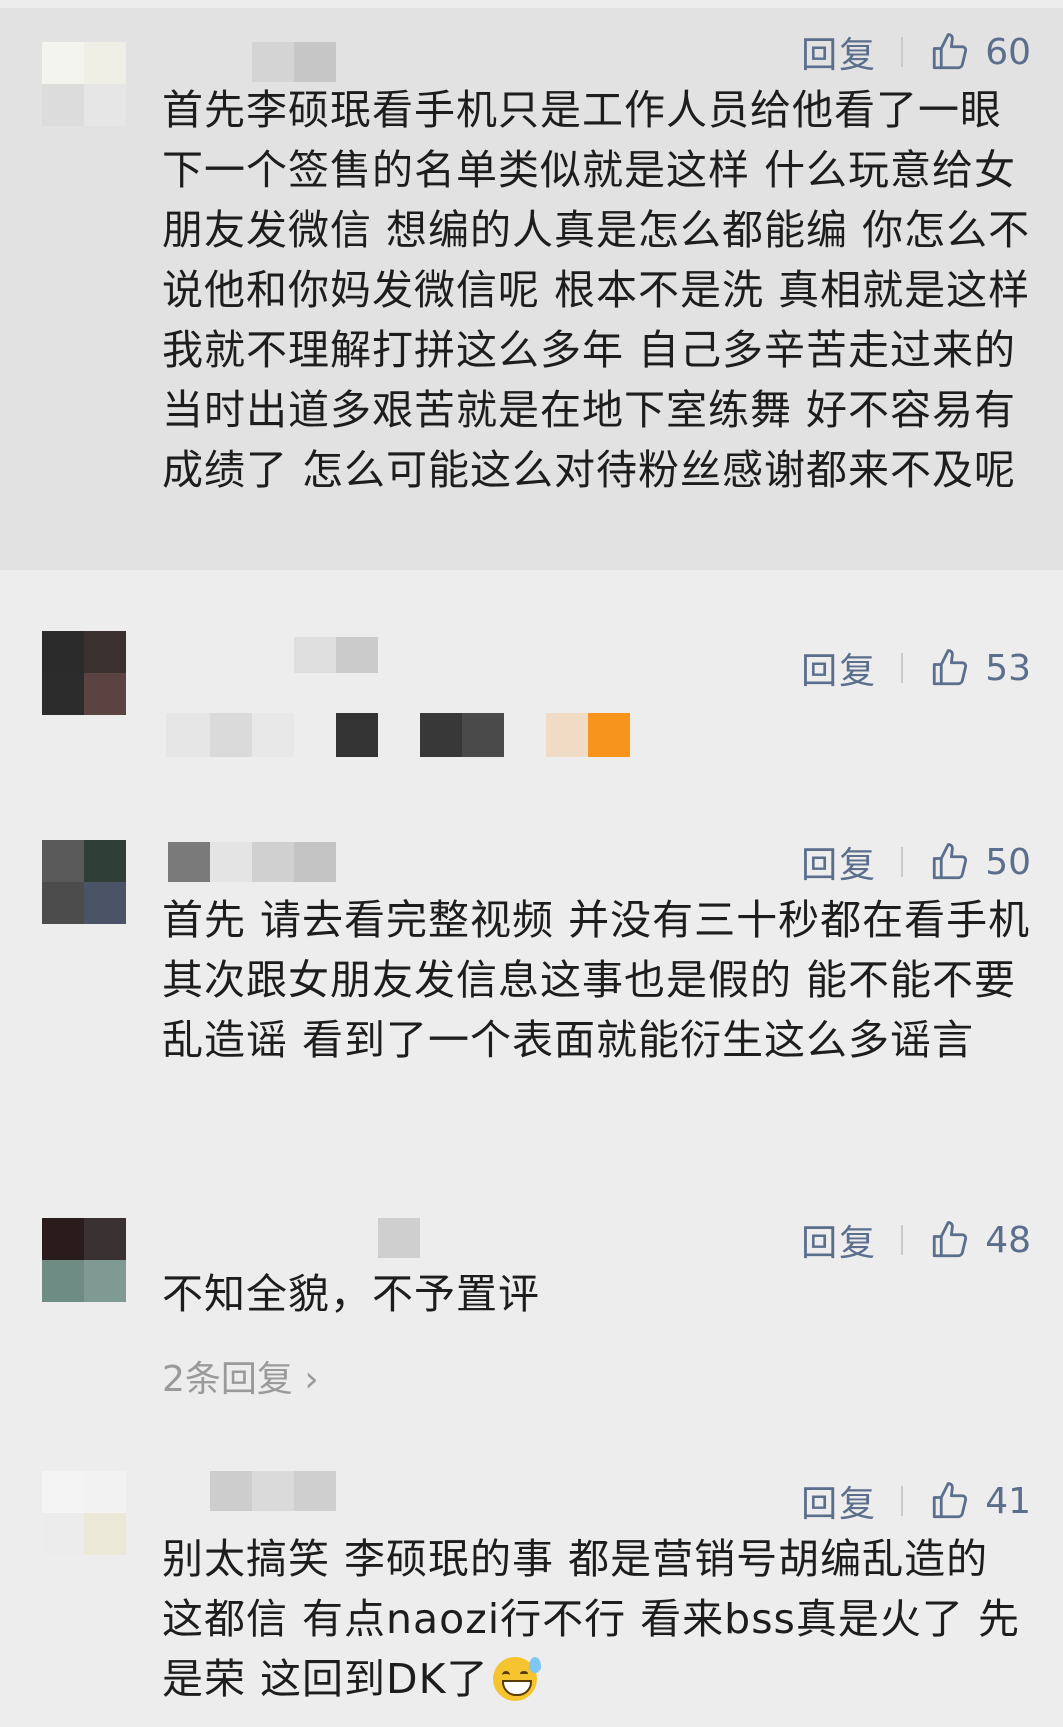  Describe the element at coordinates (516, 1679) in the screenshot. I see `sweat-smile-emoji-icon` at that location.